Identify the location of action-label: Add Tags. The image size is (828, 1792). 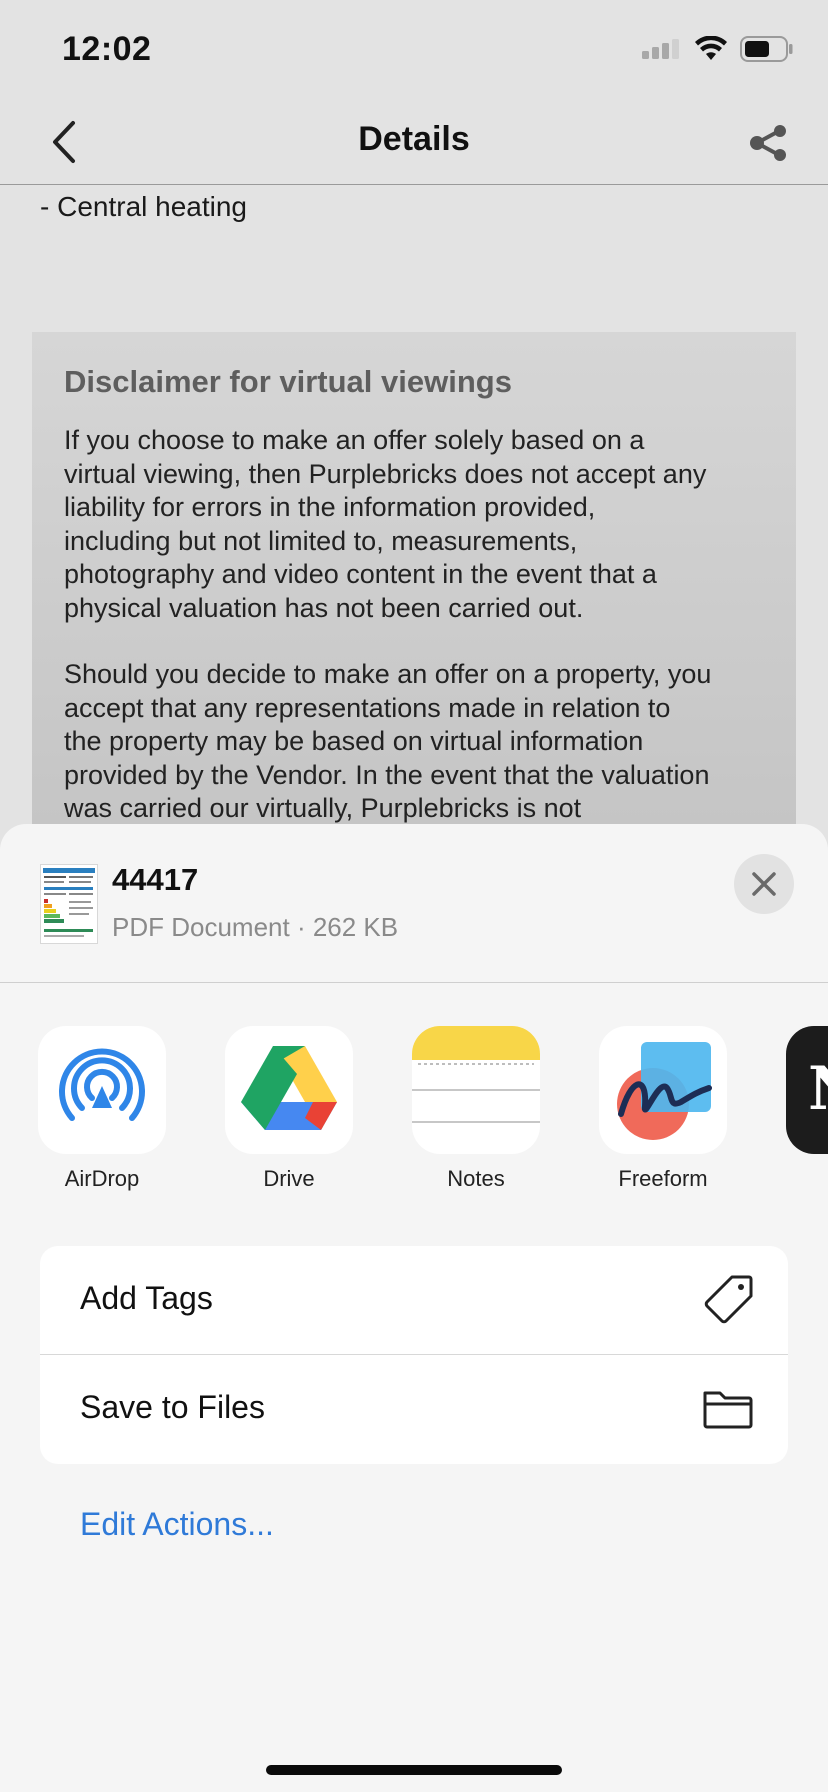
(146, 1298).